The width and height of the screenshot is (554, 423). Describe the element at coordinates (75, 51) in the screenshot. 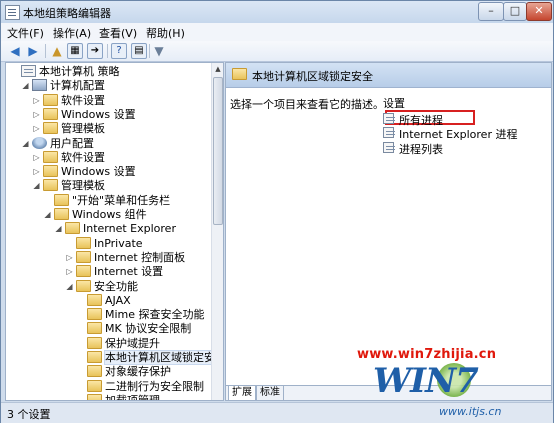

I see `show-hide-tree-icon: ▦` at that location.